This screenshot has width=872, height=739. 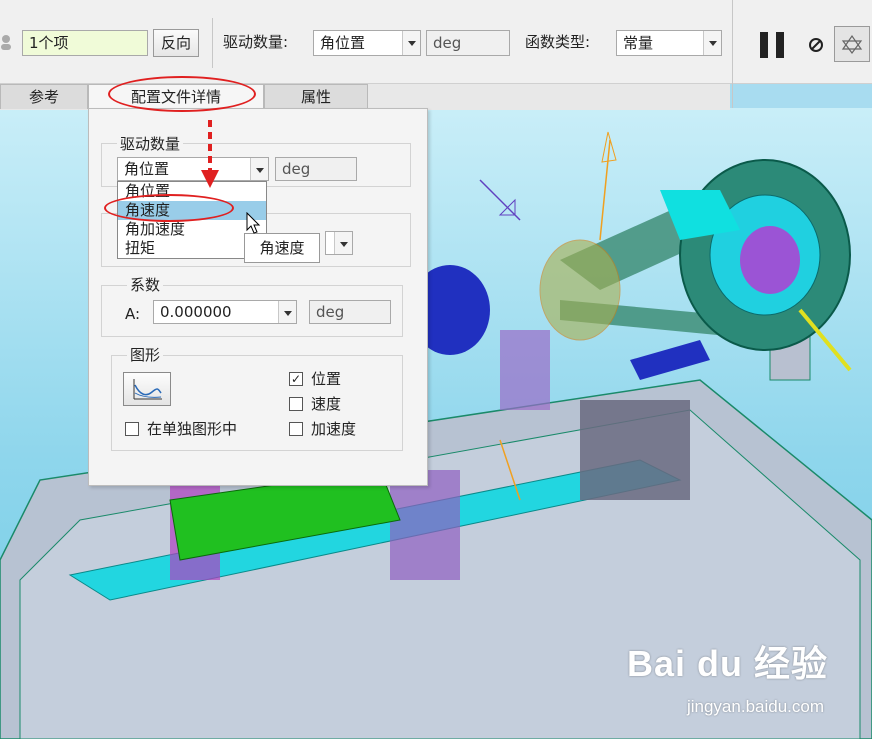 I want to click on stop-icon, so click(x=816, y=45).